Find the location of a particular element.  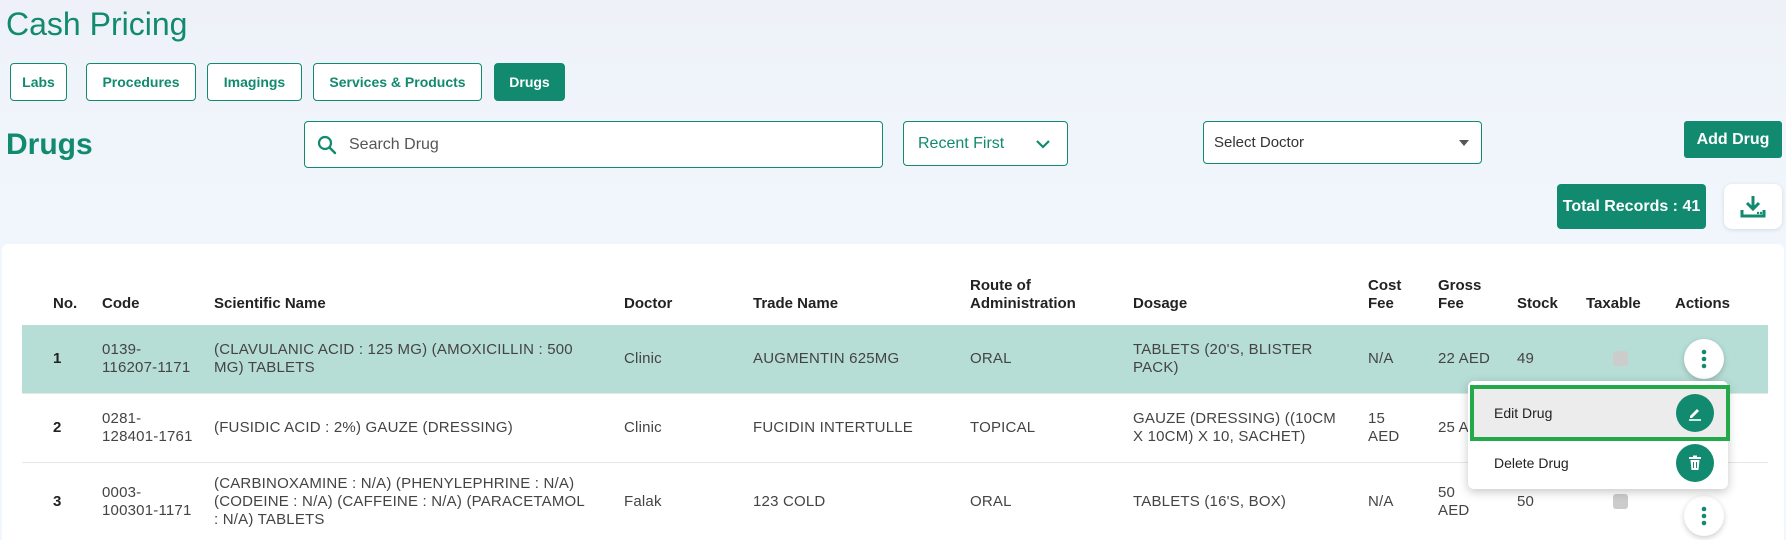

trash-icon is located at coordinates (1695, 463).